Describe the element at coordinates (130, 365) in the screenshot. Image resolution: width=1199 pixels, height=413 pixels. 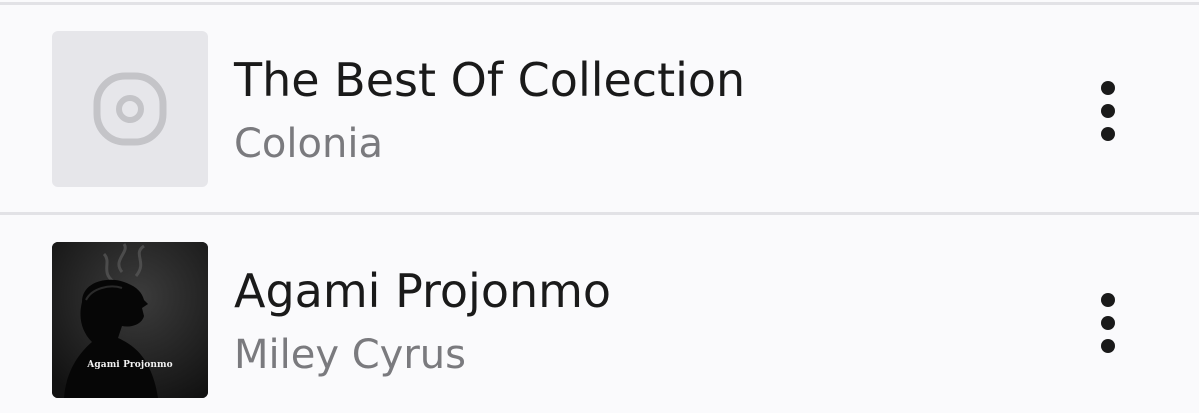
I see `album-cover-caption: Agami Projonmo` at that location.